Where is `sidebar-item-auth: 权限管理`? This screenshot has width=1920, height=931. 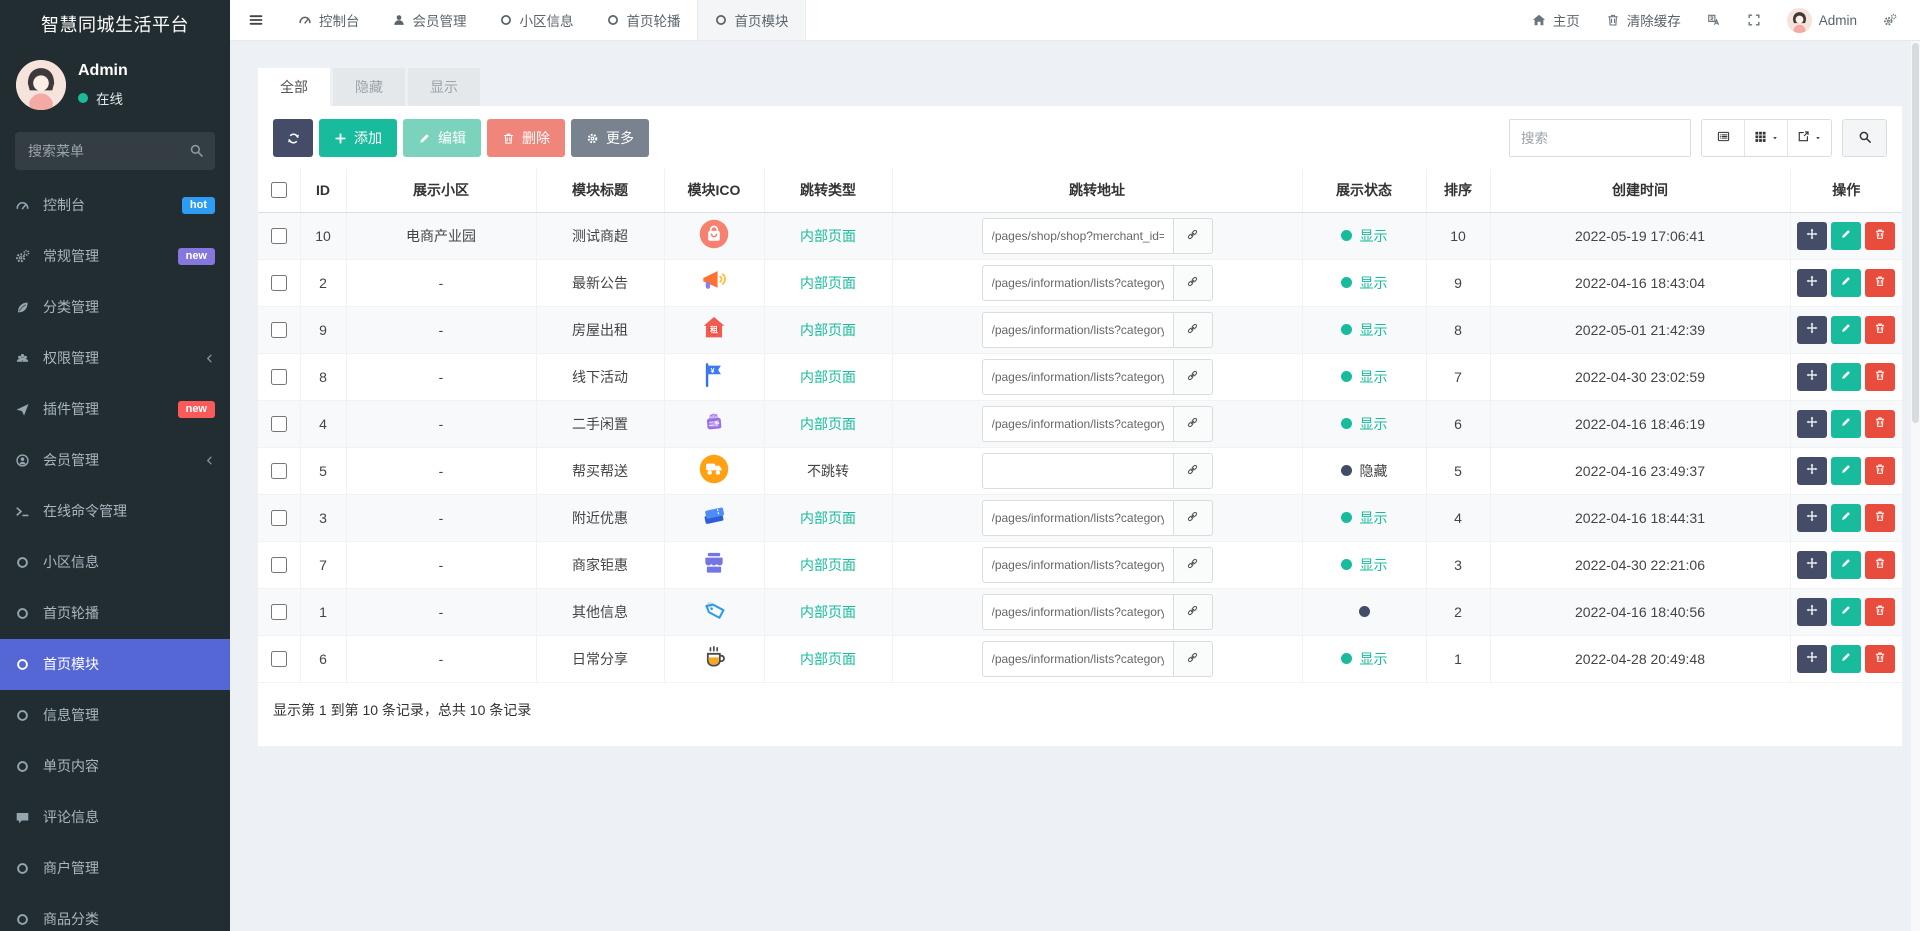
sidebar-item-auth: 权限管理 is located at coordinates (115, 358).